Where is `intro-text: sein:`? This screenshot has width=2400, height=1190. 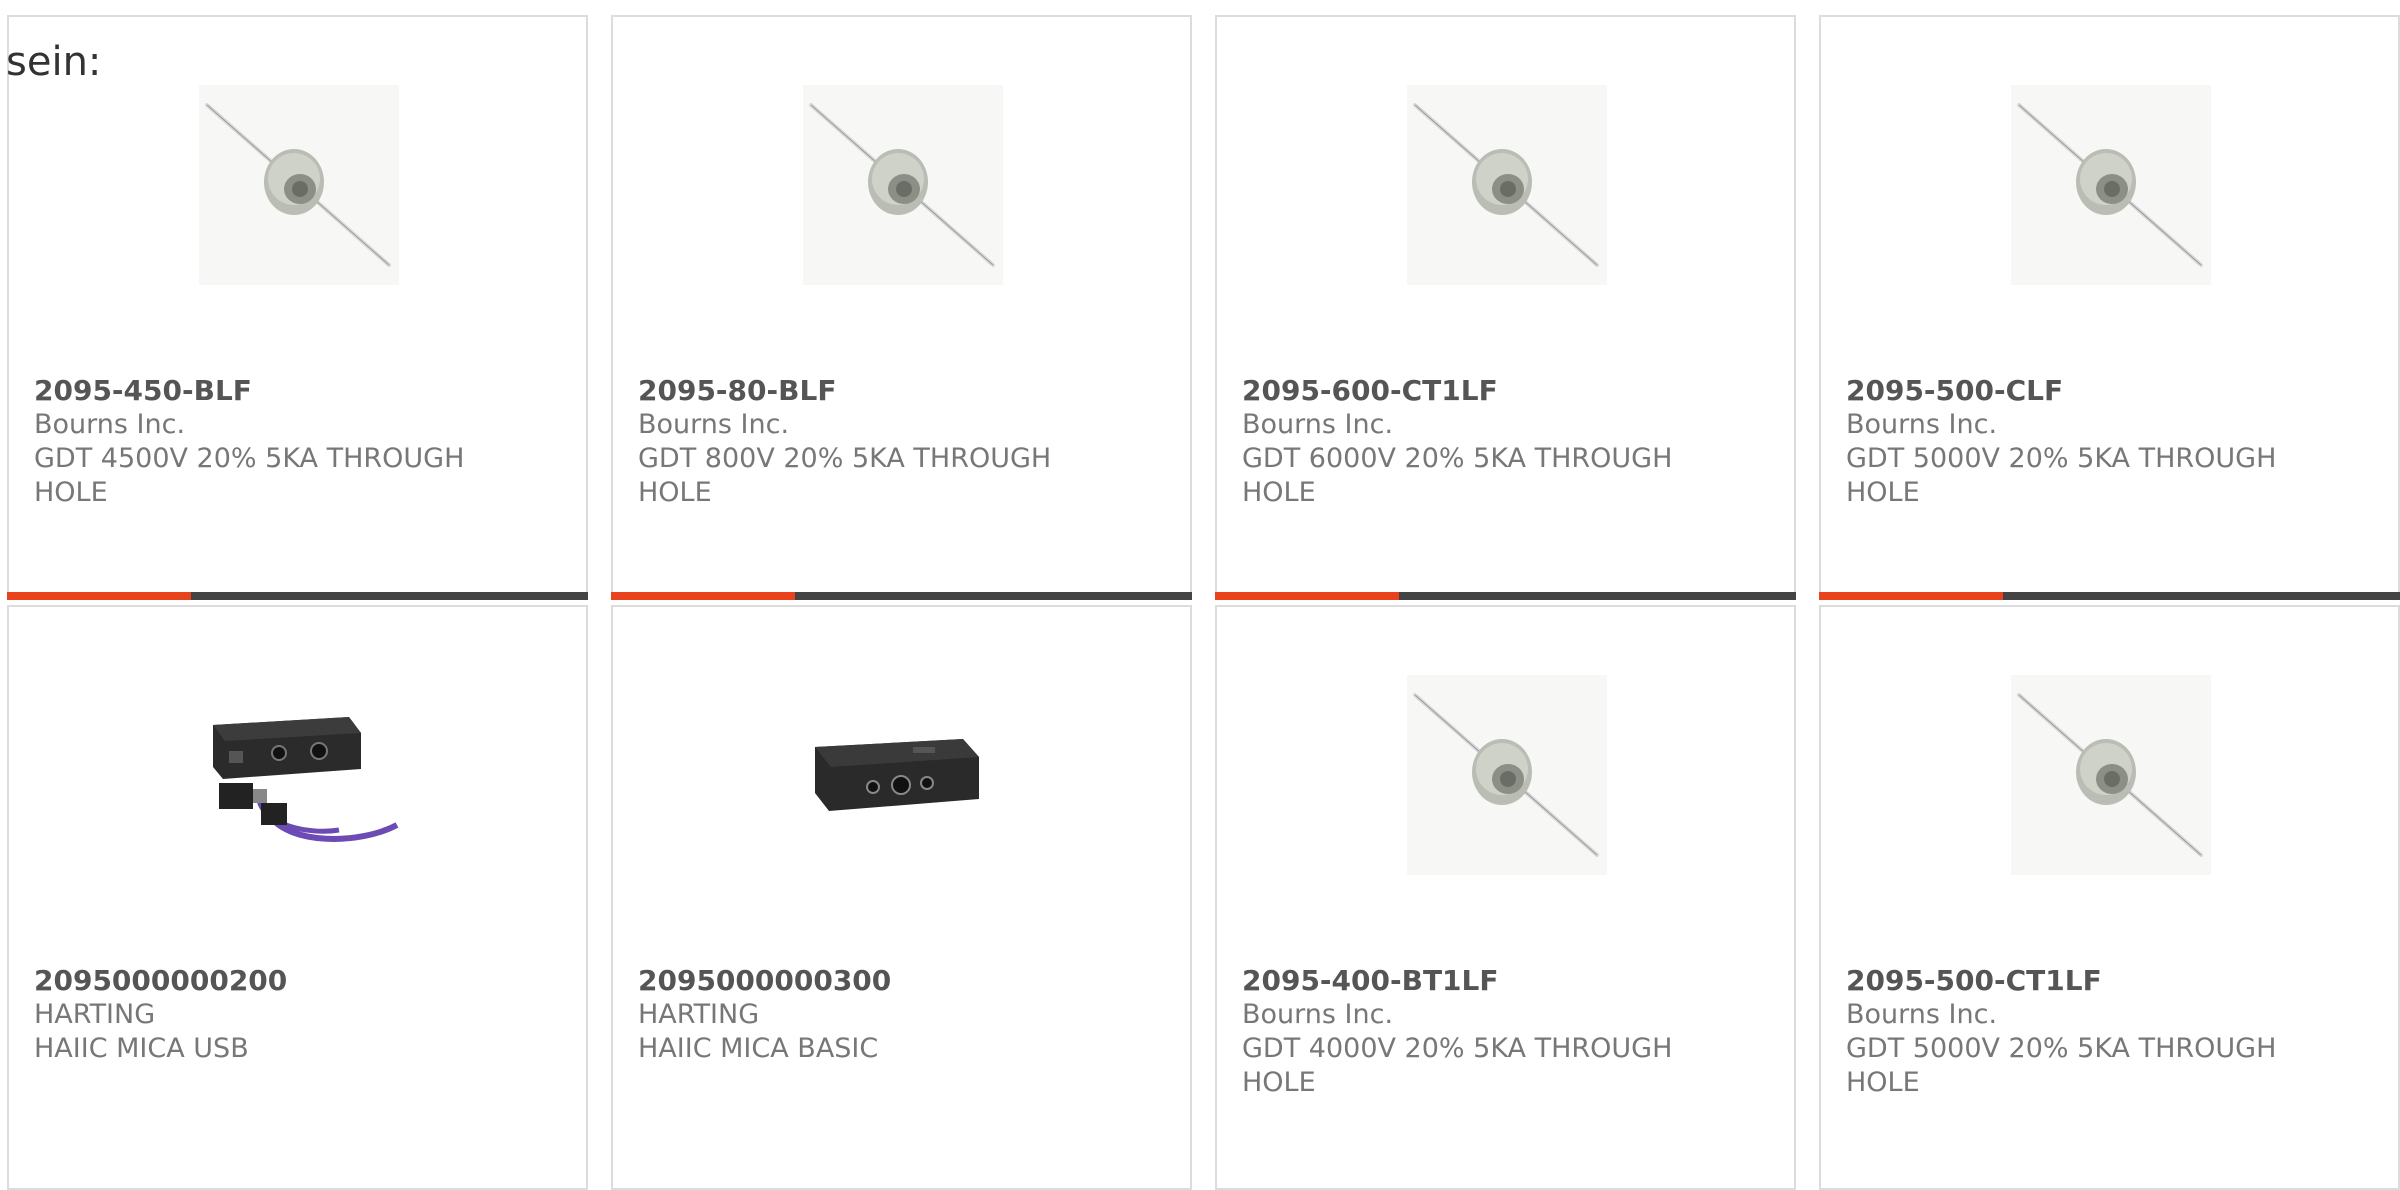
intro-text: sein: is located at coordinates (54, 62).